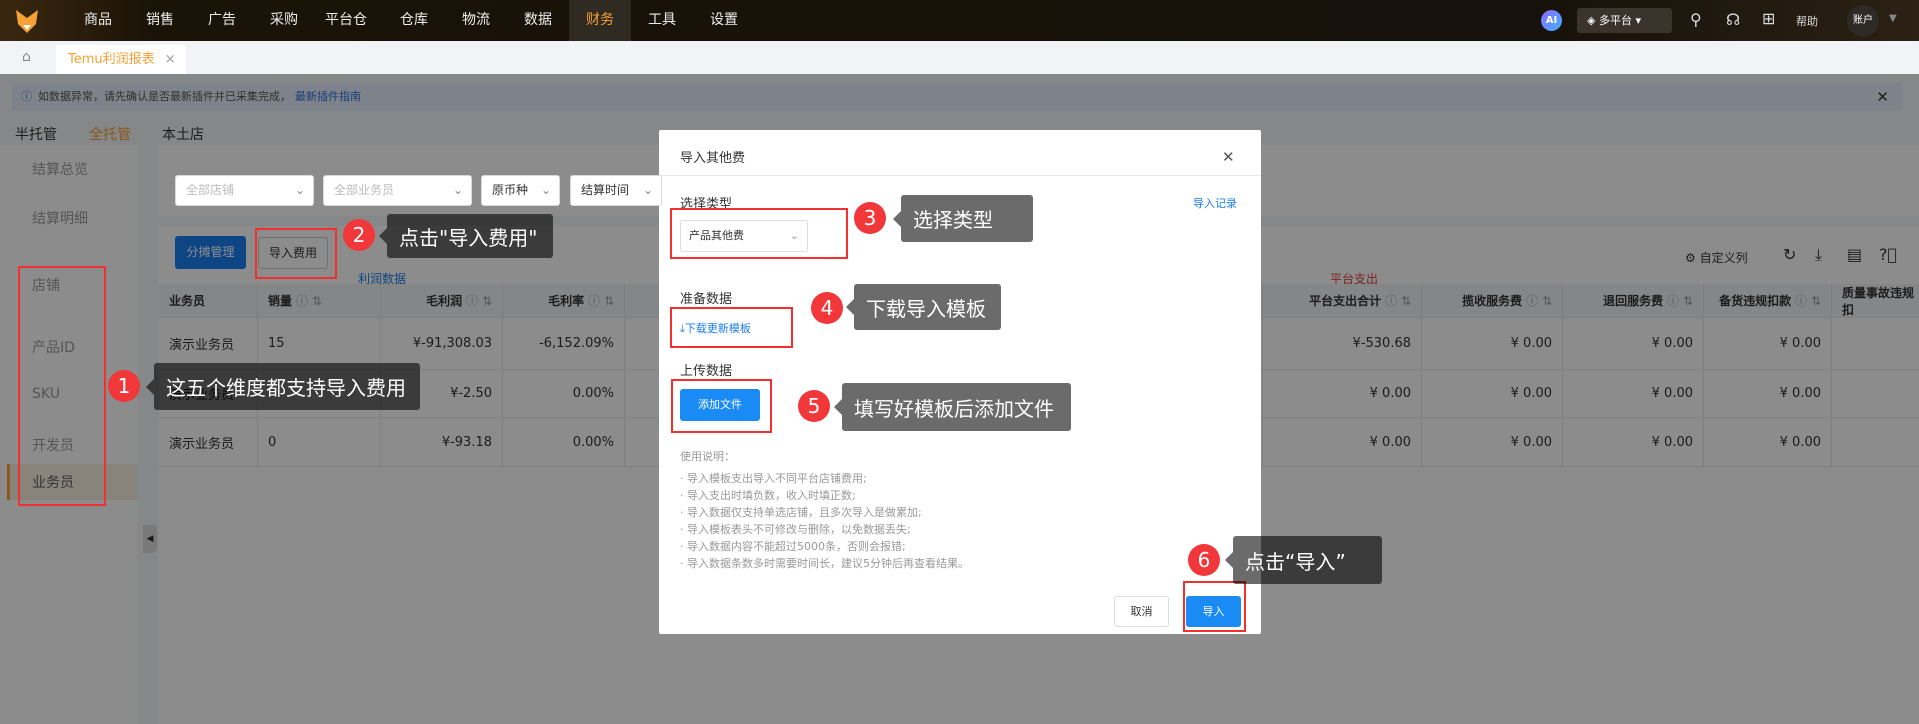 The width and height of the screenshot is (1919, 724). Describe the element at coordinates (1696, 19) in the screenshot. I see `search-icon: ⚲` at that location.